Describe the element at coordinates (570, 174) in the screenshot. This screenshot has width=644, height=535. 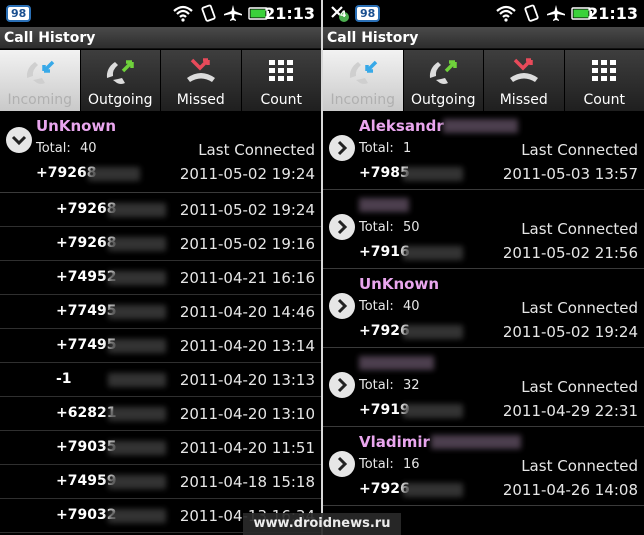
I see `call-datetime: 2011-05-03 13:57` at that location.